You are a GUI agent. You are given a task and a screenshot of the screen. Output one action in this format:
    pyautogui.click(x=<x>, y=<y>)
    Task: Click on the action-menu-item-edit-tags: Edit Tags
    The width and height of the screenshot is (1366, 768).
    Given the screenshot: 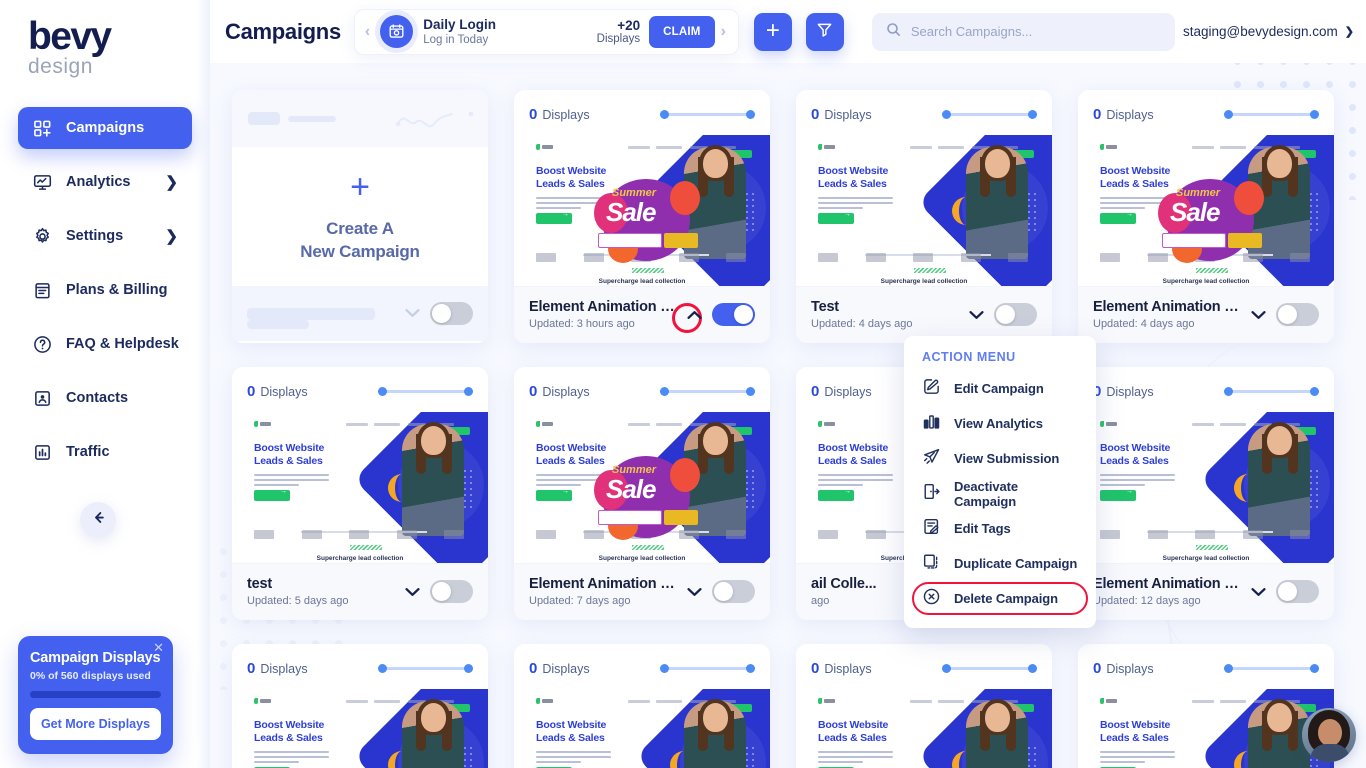 What is the action you would take?
    pyautogui.click(x=1000, y=528)
    